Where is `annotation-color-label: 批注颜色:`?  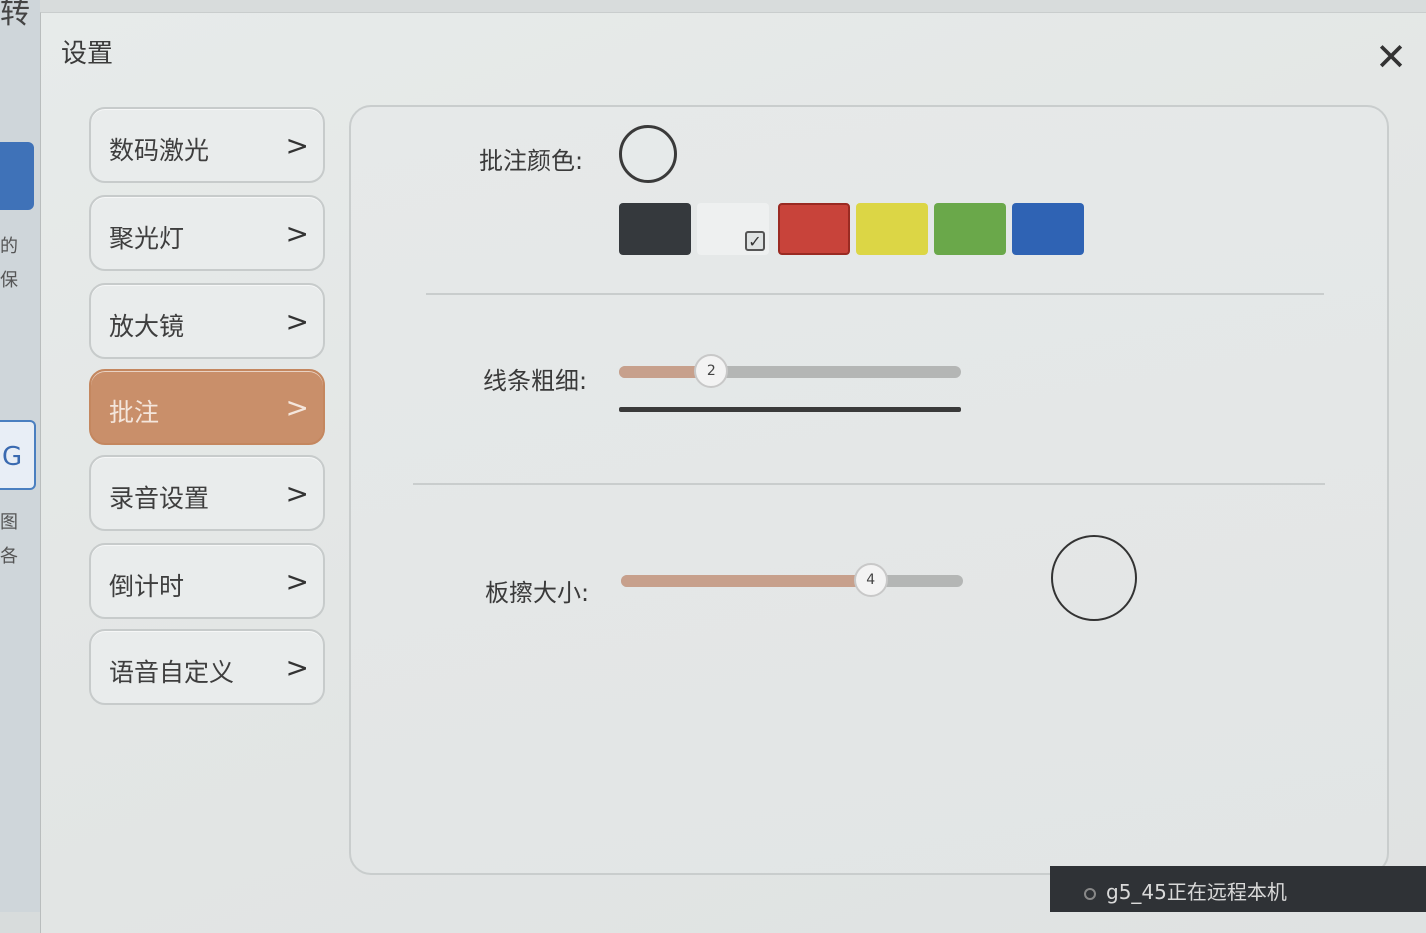 annotation-color-label: 批注颜色: is located at coordinates (531, 161).